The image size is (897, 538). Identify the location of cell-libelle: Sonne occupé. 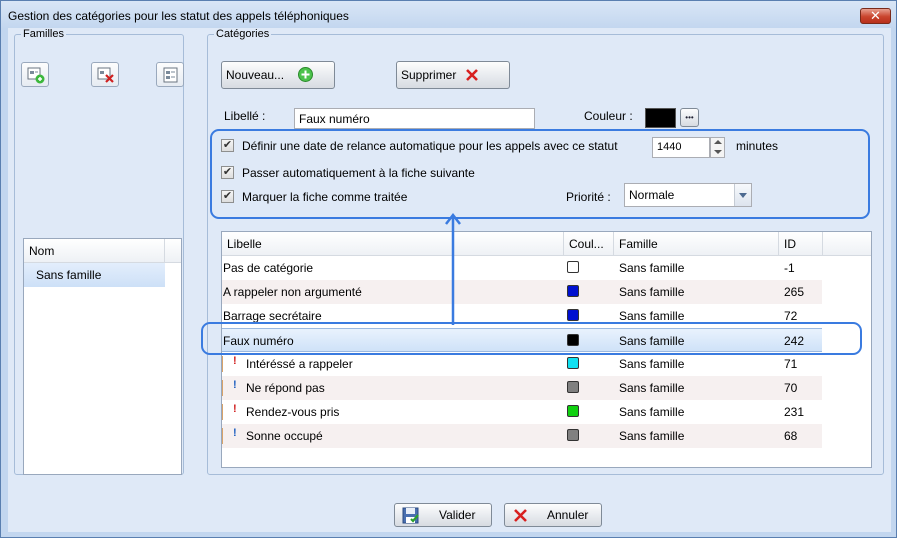
(284, 436).